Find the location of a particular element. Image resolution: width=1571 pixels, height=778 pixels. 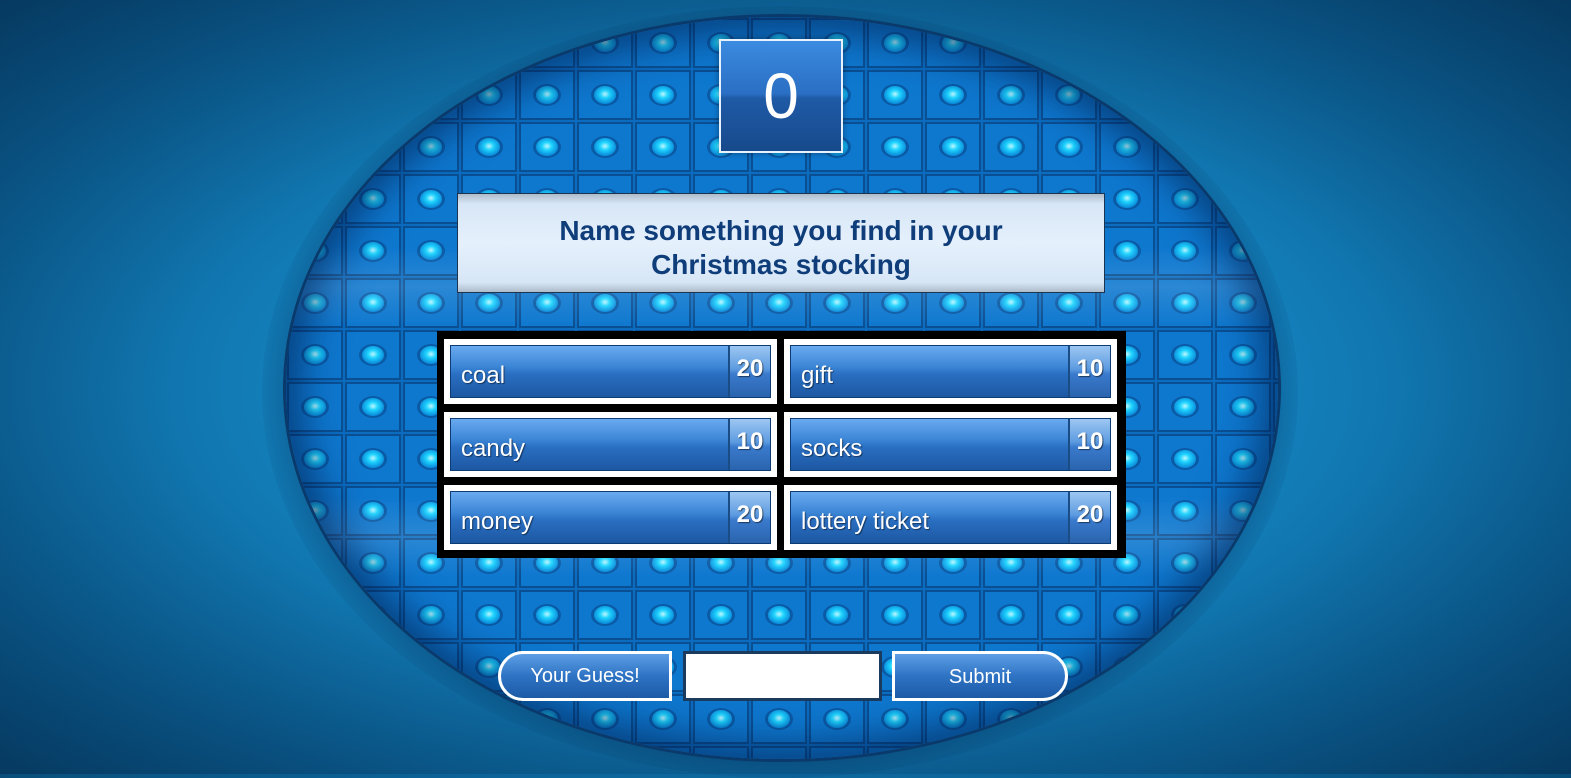

answer-text: gift is located at coordinates (817, 375).